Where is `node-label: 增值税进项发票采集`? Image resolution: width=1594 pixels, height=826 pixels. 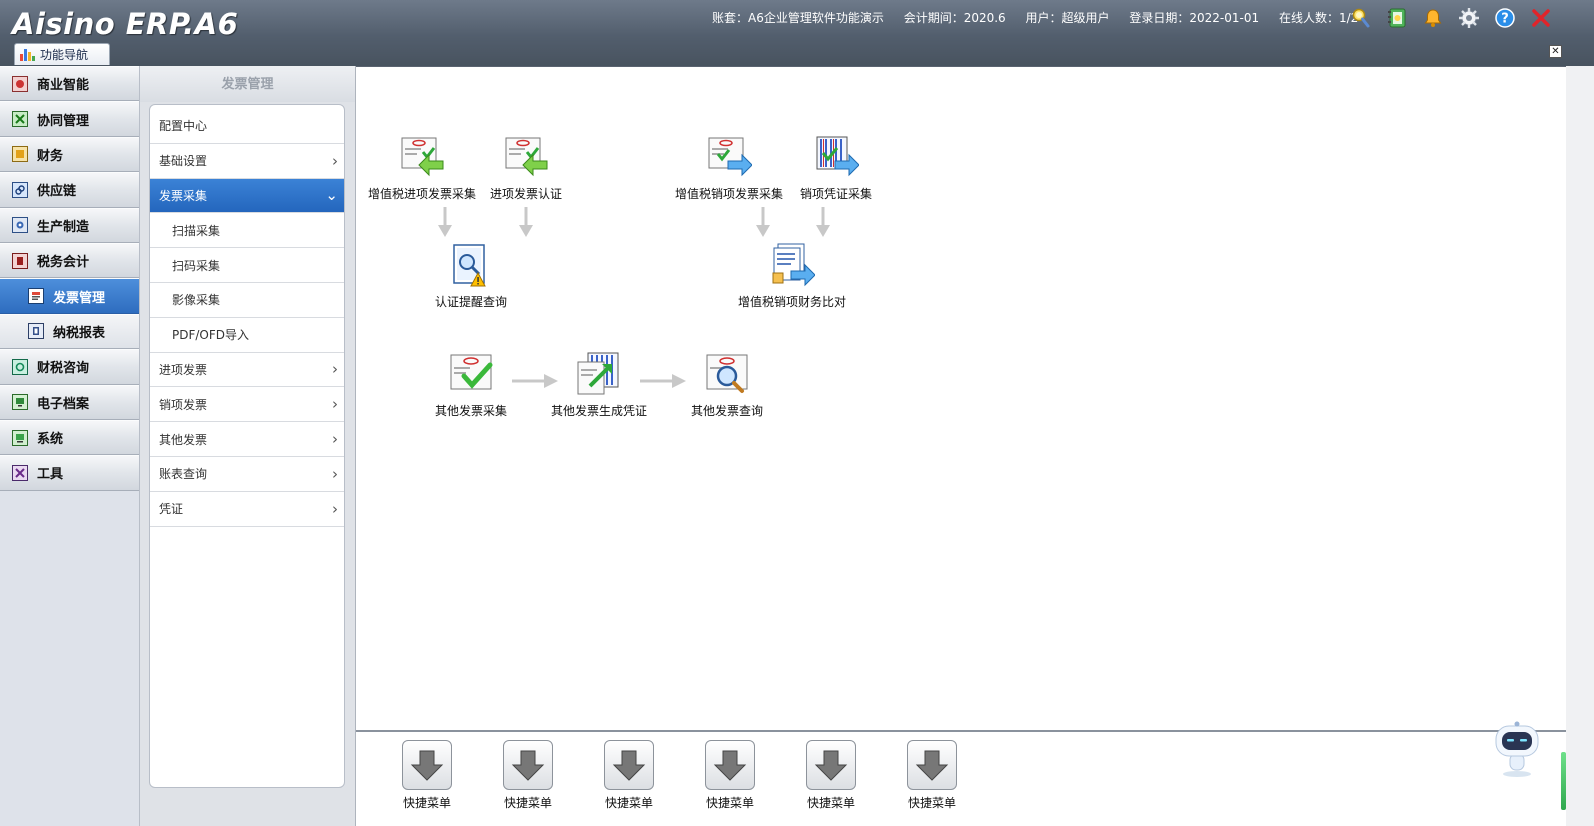
node-label: 增值税进项发票采集 is located at coordinates (421, 194).